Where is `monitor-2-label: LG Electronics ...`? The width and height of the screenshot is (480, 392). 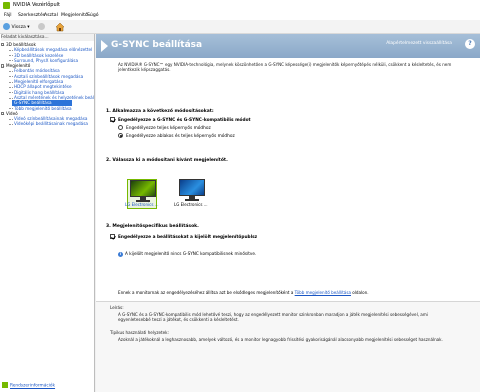 monitor-2-label: LG Electronics ... is located at coordinates (191, 204).